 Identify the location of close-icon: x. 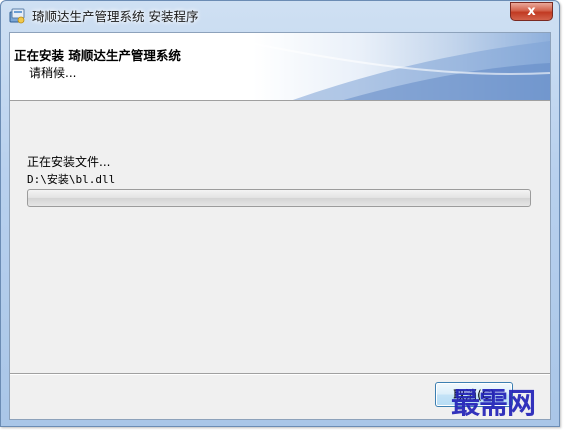
(531, 11).